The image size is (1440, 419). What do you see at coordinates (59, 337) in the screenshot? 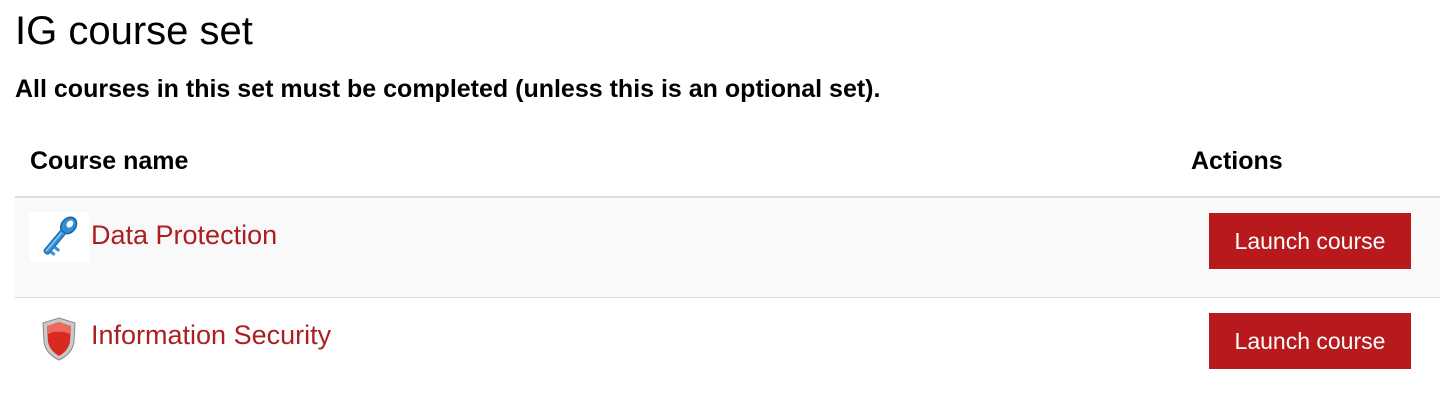
I see `shield-icon` at bounding box center [59, 337].